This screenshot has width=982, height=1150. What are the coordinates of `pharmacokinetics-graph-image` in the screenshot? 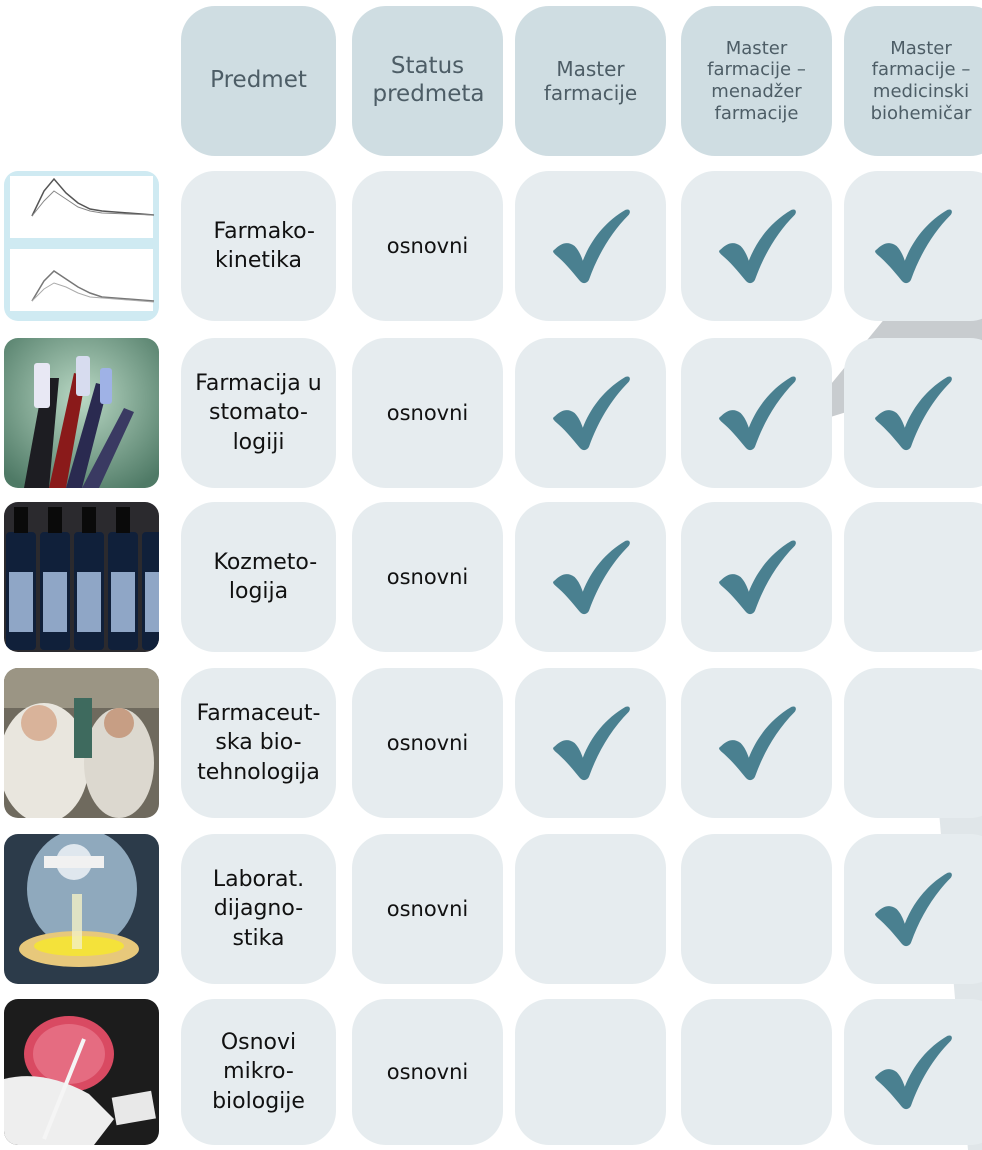 It's located at (81, 246).